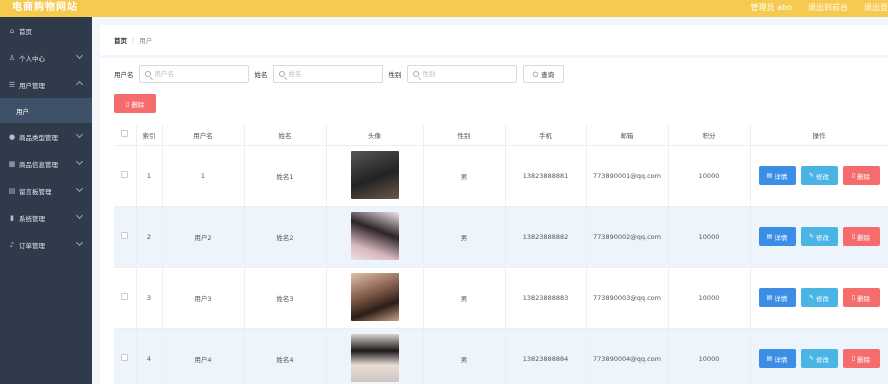 This screenshot has width=888, height=384. What do you see at coordinates (138, 104) in the screenshot?
I see `bulk-delete-label: 删除` at bounding box center [138, 104].